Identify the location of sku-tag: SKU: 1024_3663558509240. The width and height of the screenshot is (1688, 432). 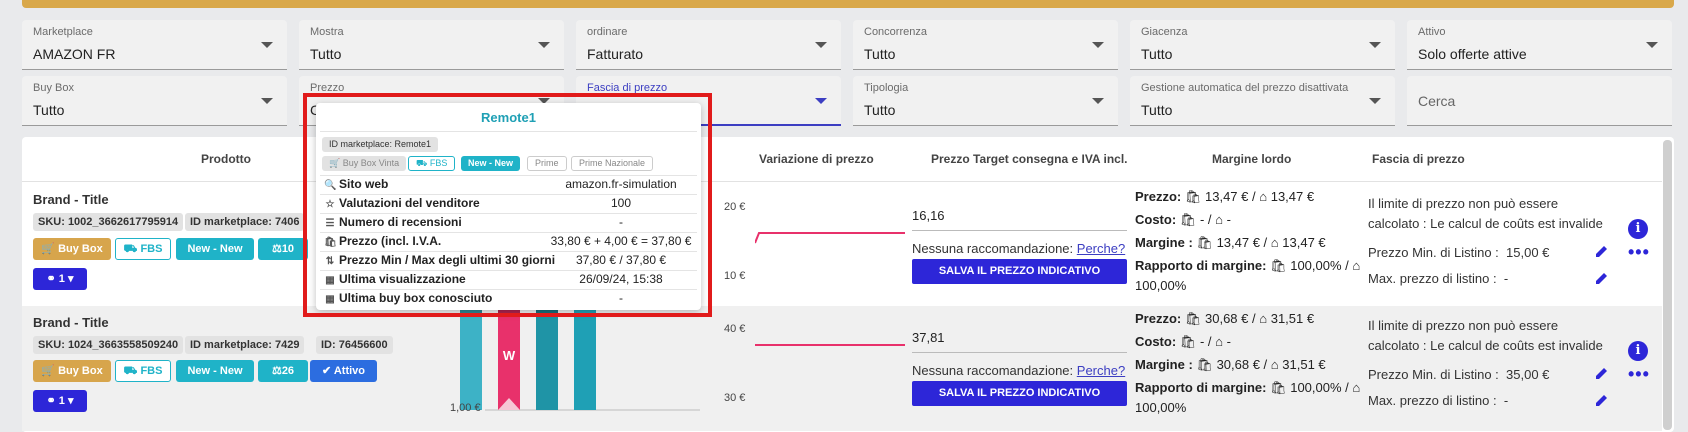
(108, 345).